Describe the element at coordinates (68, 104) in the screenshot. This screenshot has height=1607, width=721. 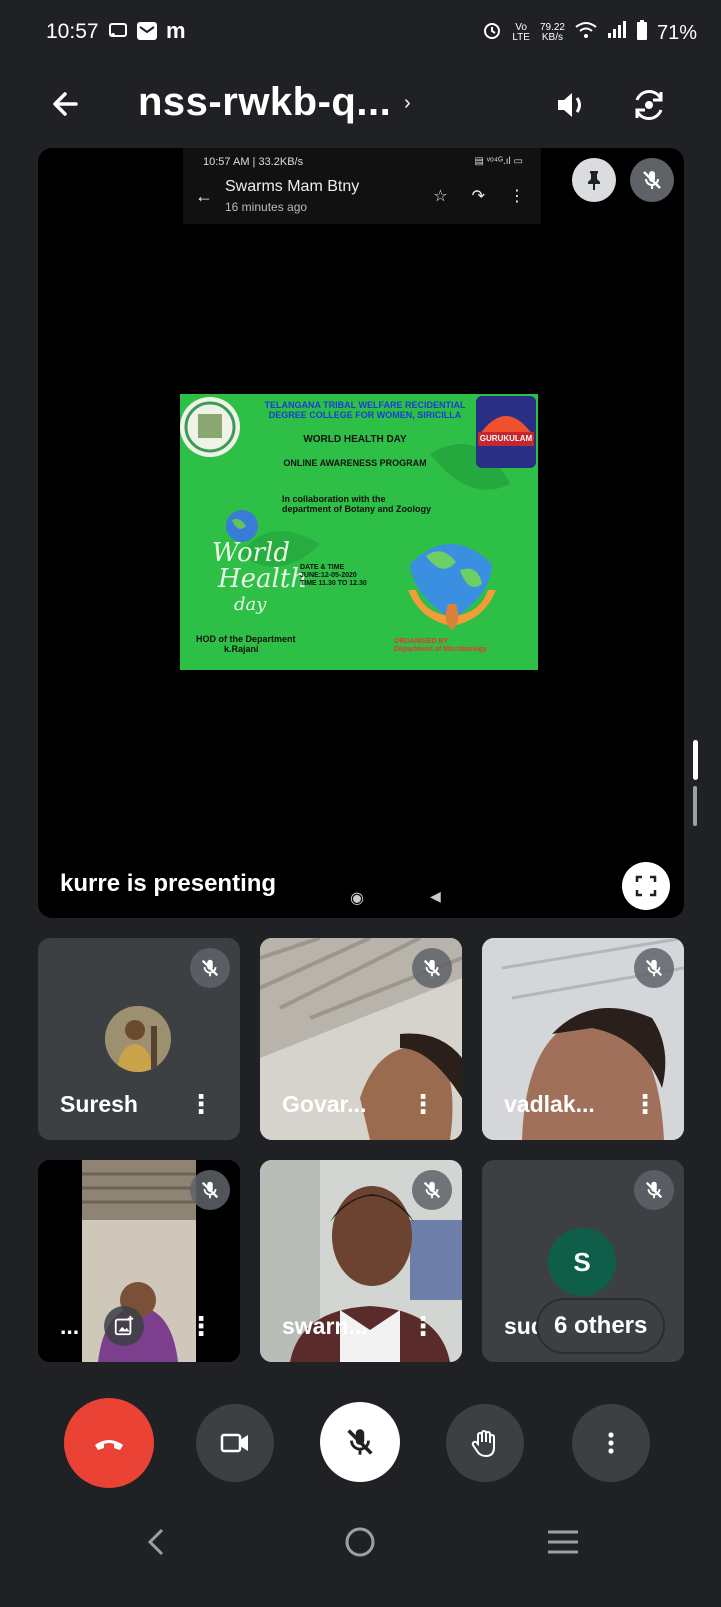
I see `back-arrow-icon` at that location.